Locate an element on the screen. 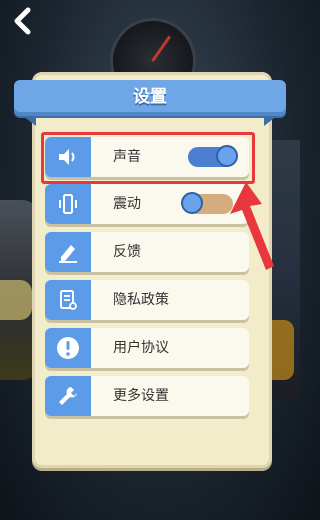 This screenshot has width=320, height=520. vibrate-icon is located at coordinates (68, 204).